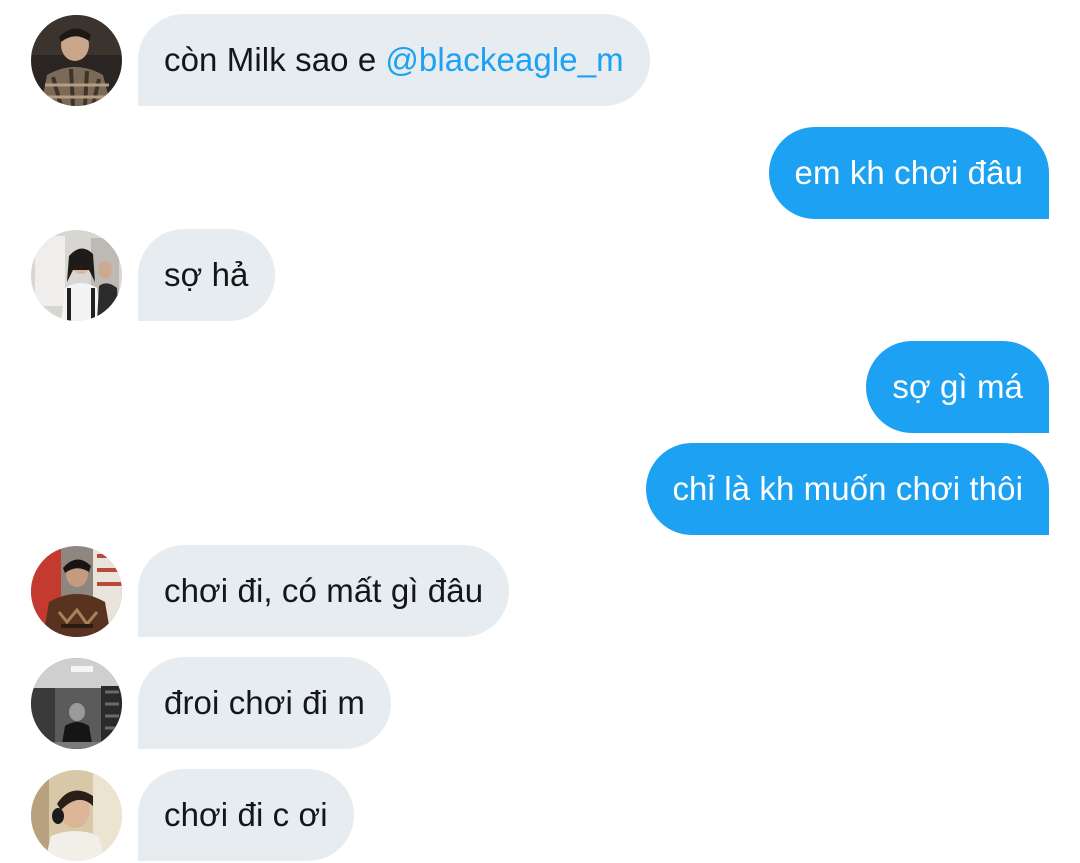 The height and width of the screenshot is (863, 1080). Describe the element at coordinates (270, 59) in the screenshot. I see `message-text: còn Milk sao e` at that location.